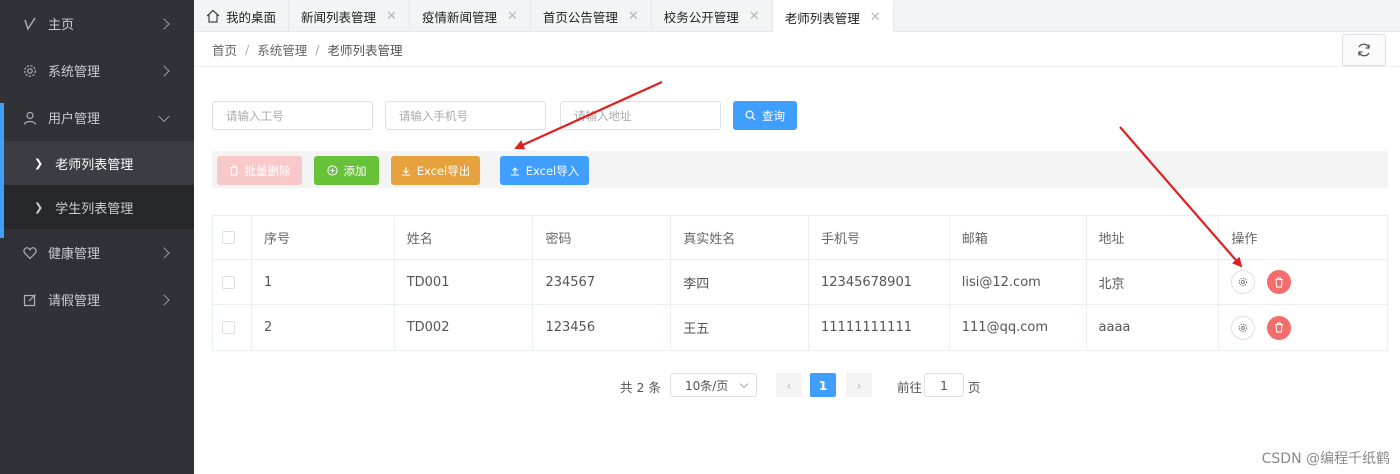 The image size is (1400, 474). Describe the element at coordinates (588, 115) in the screenshot. I see `annotation-arrow-import` at that location.